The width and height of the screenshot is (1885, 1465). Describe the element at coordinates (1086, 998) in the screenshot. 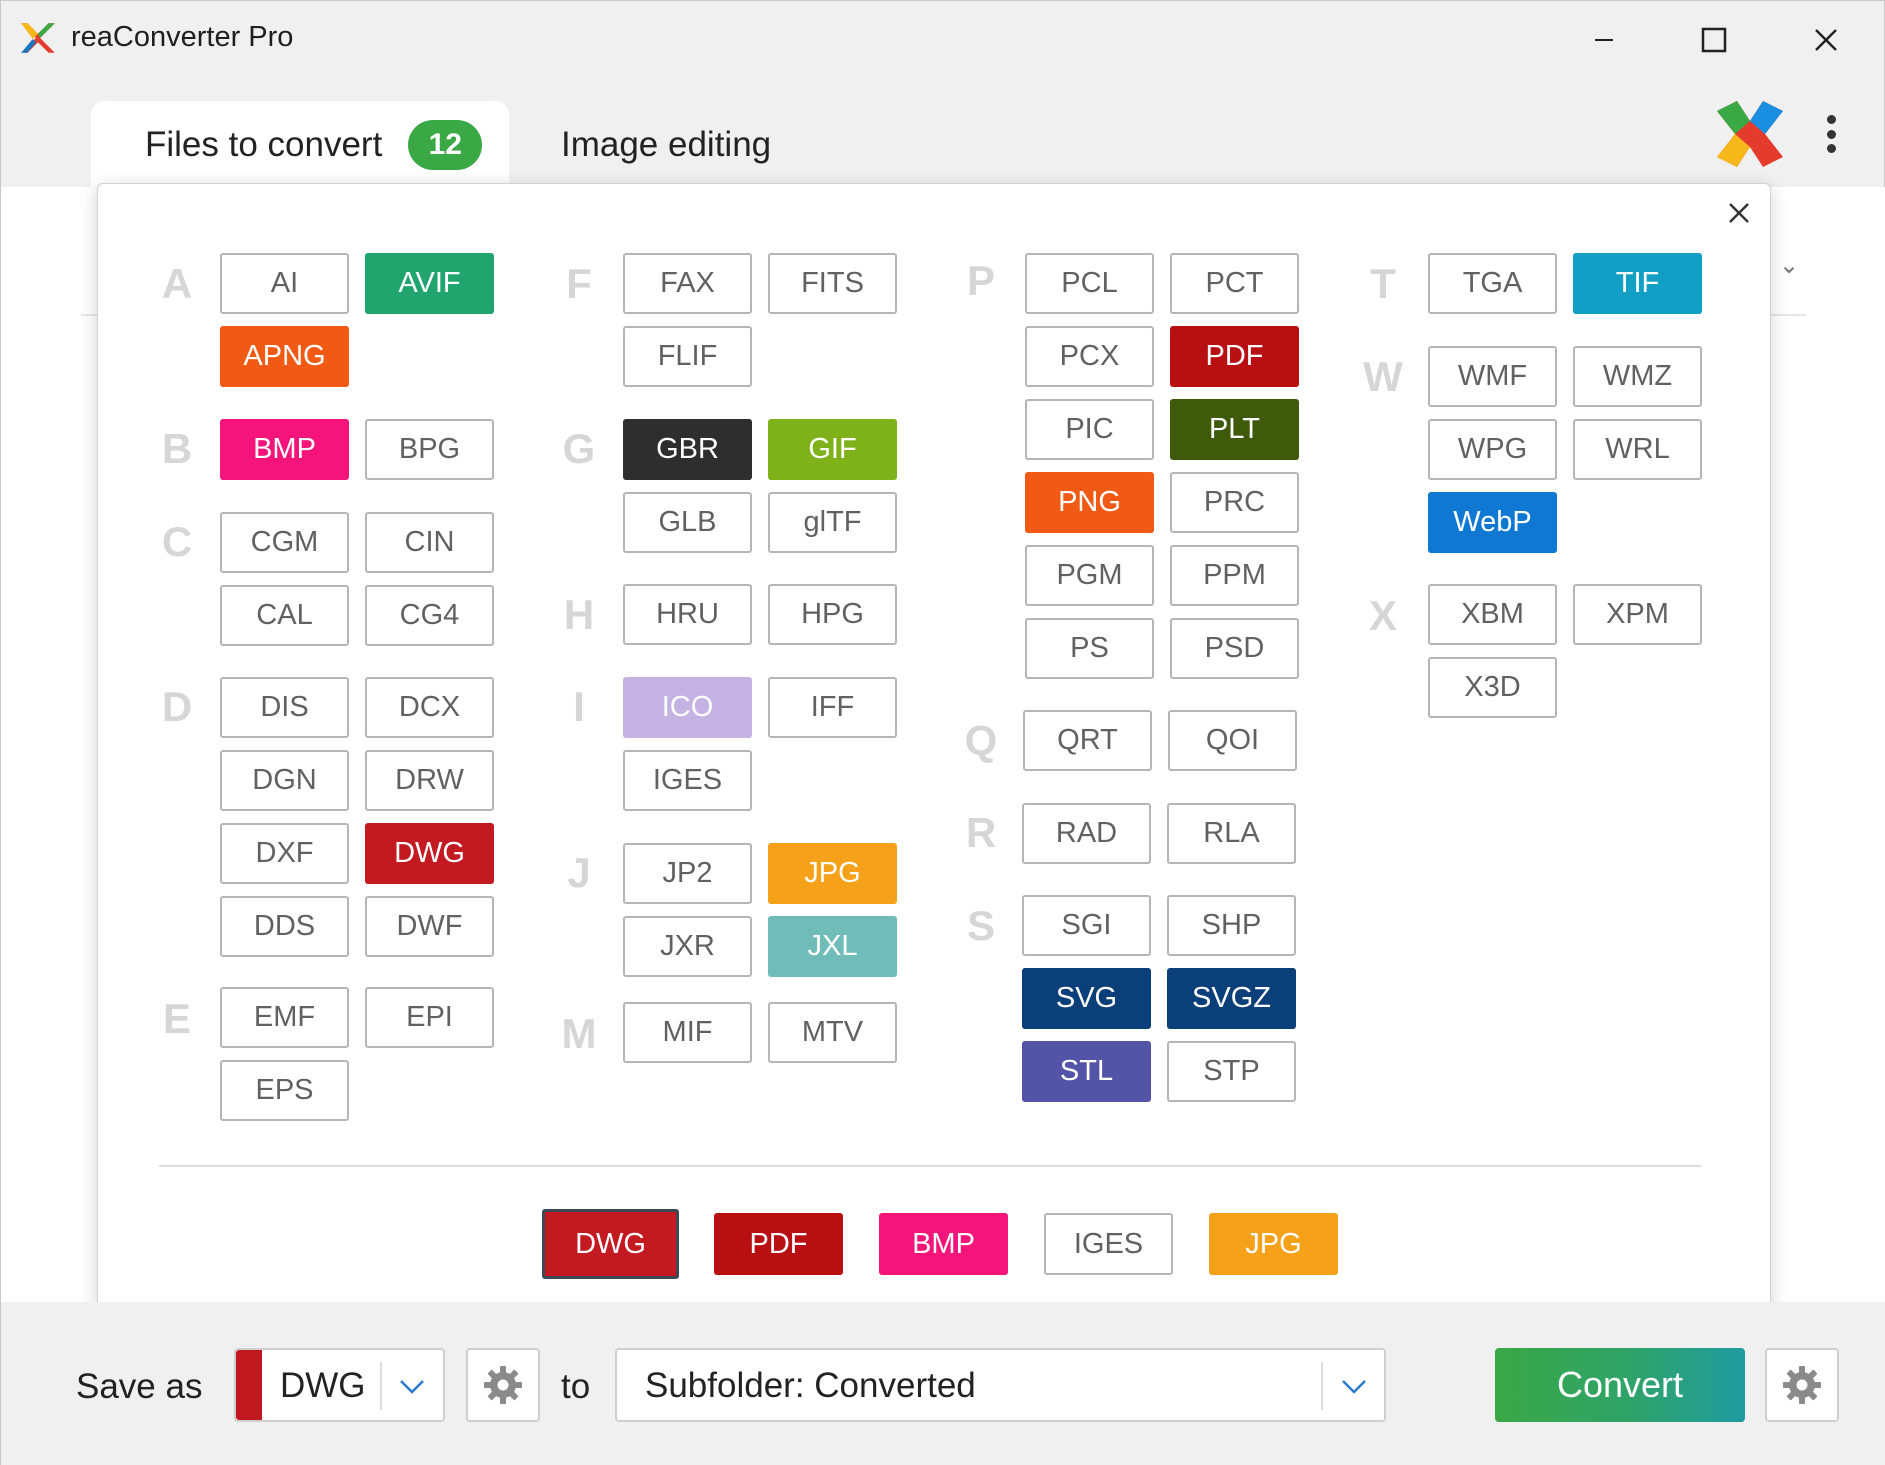

I see `format-button-svg: SVG` at that location.